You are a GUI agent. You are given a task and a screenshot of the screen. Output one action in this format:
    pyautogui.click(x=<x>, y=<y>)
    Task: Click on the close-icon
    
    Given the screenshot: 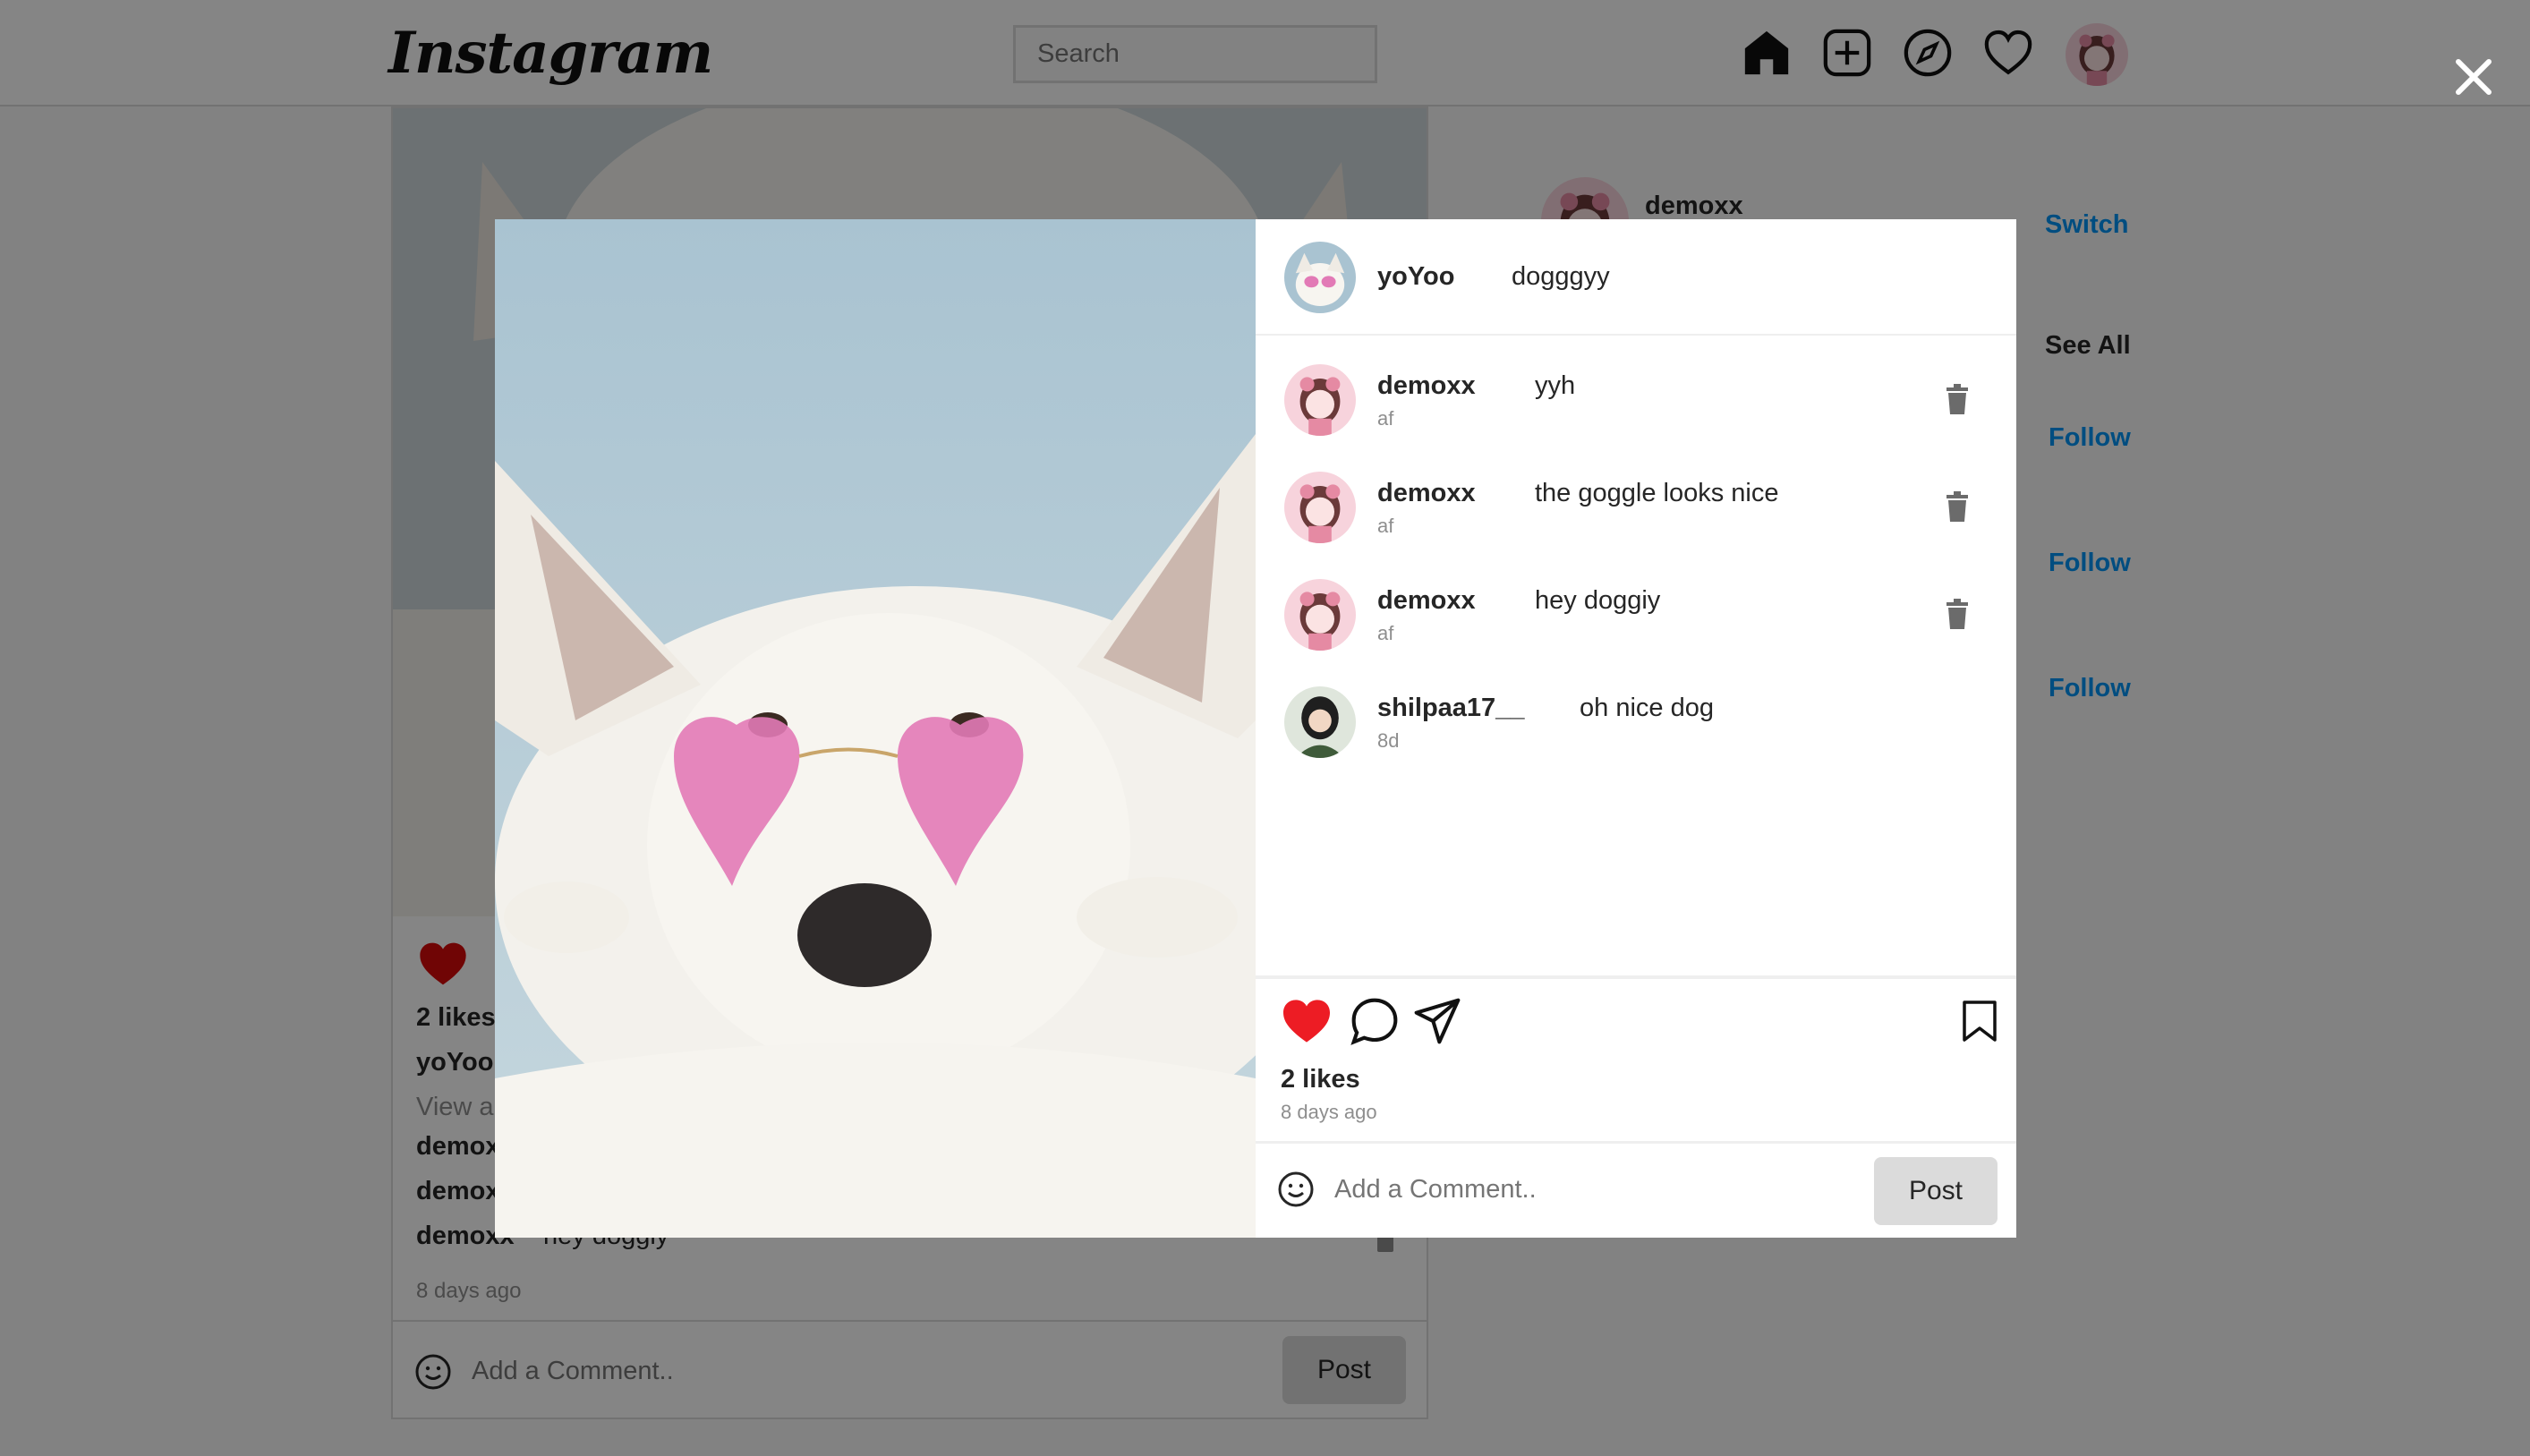 What is the action you would take?
    pyautogui.click(x=2473, y=77)
    